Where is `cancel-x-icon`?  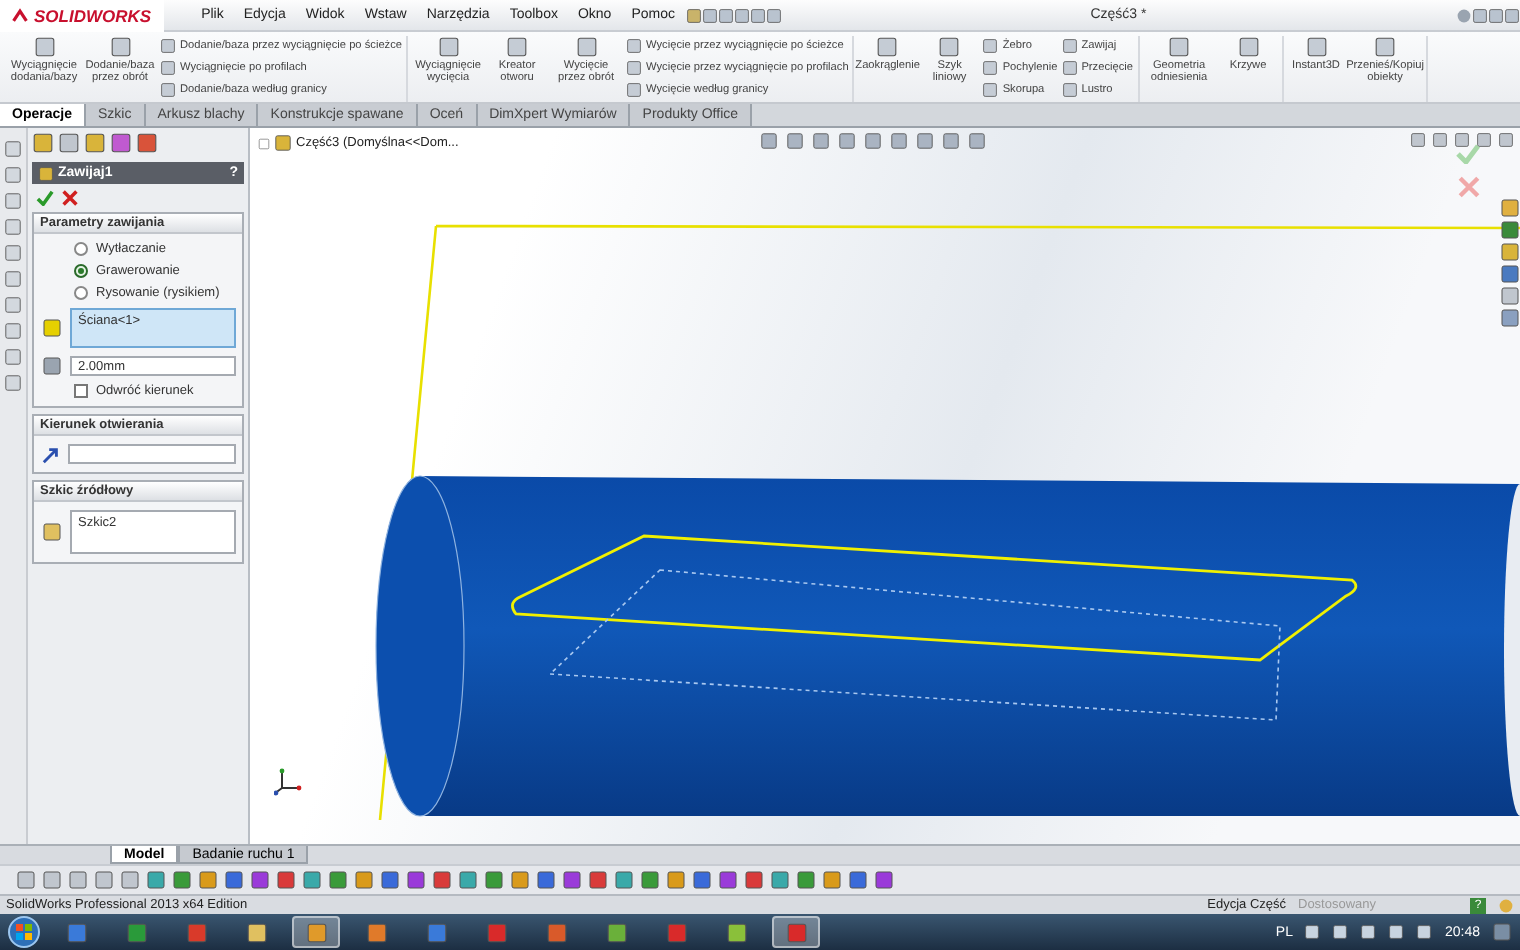 cancel-x-icon is located at coordinates (70, 198).